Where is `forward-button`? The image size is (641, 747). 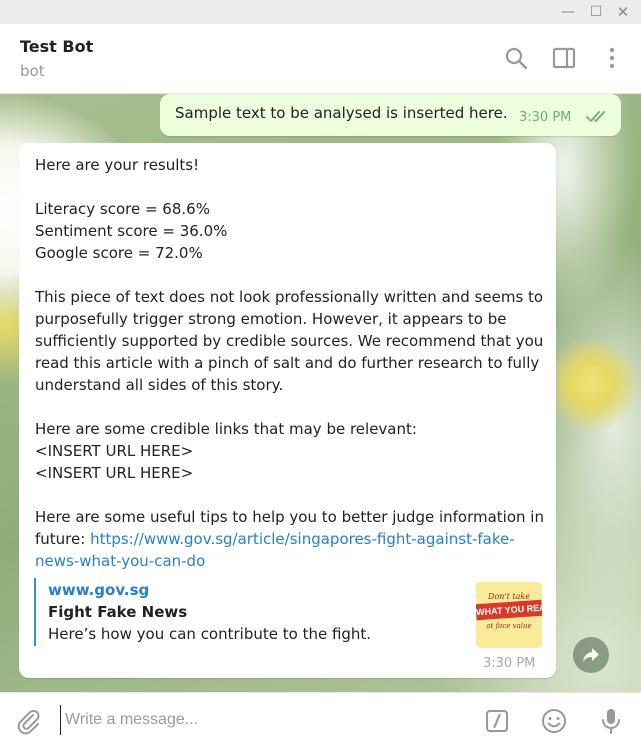
forward-button is located at coordinates (591, 655).